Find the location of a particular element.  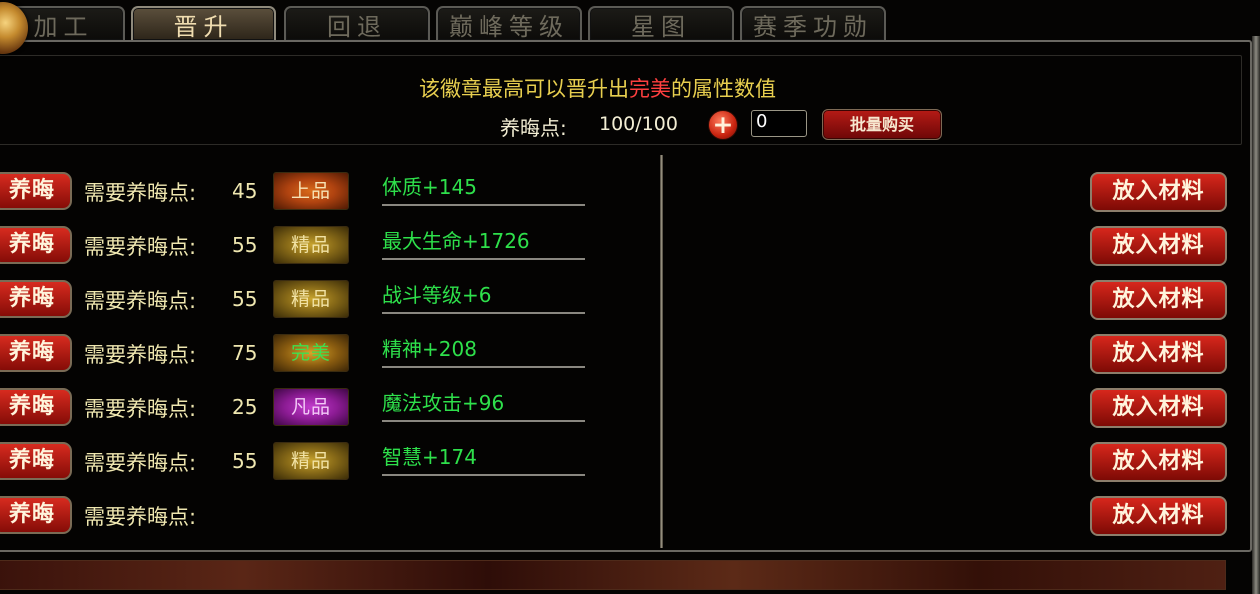

attribute-value: 体质+145 is located at coordinates (483, 189).